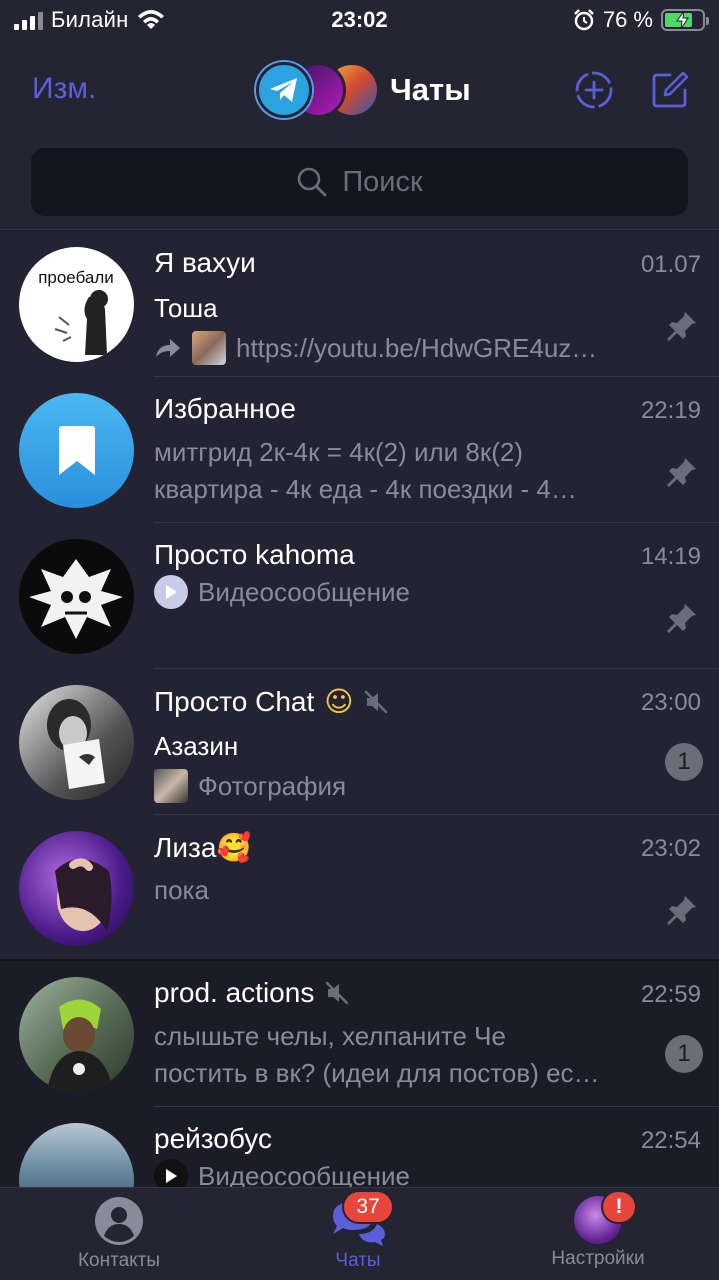  What do you see at coordinates (382, 181) in the screenshot?
I see `search-placeholder: Поиск` at bounding box center [382, 181].